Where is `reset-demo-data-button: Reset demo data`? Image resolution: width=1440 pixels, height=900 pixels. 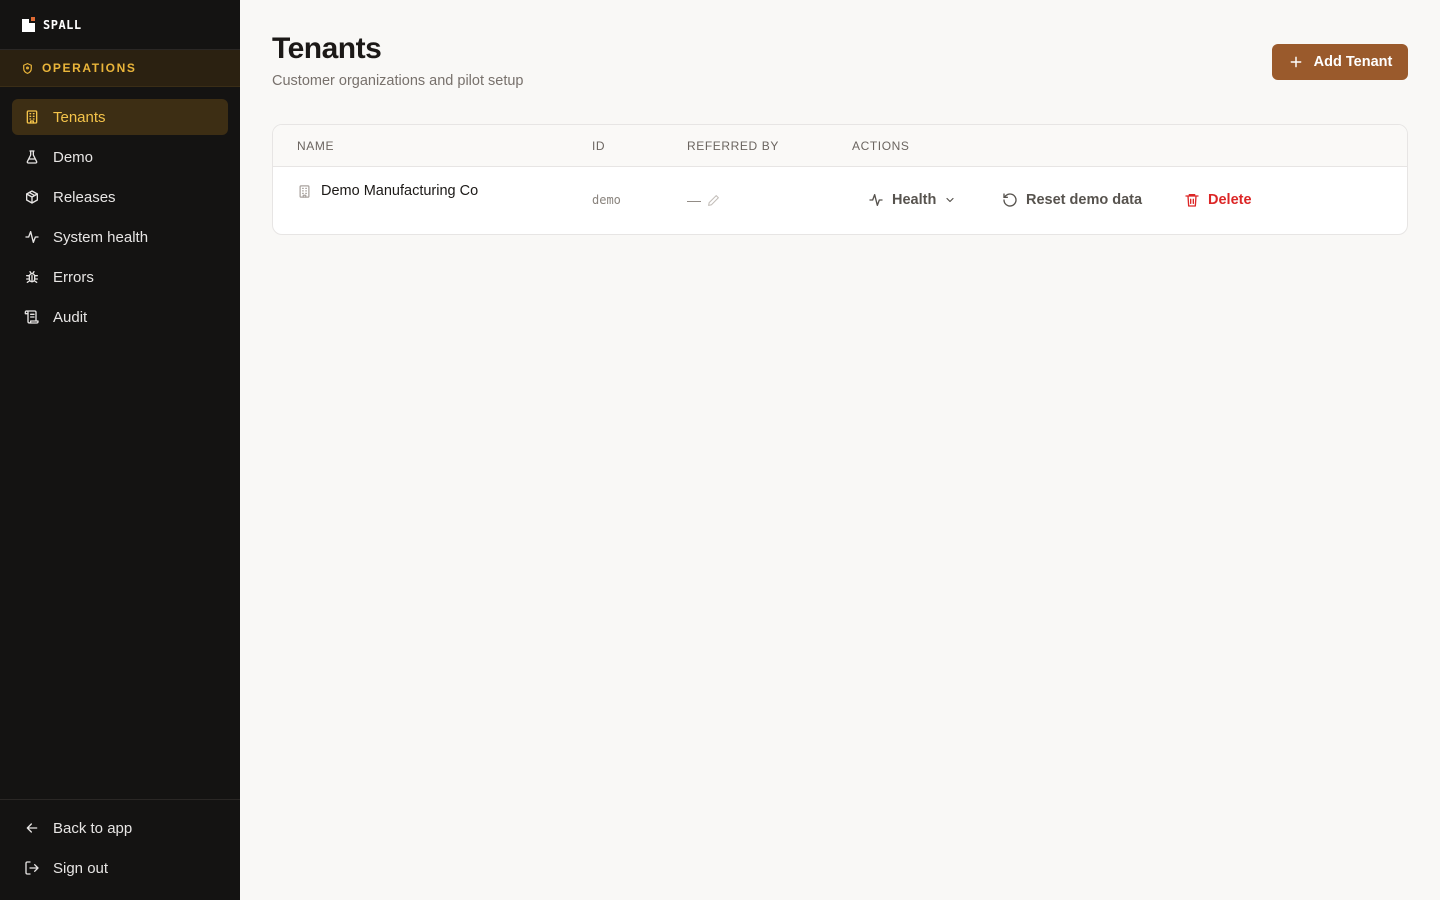 reset-demo-data-button: Reset demo data is located at coordinates (1072, 200).